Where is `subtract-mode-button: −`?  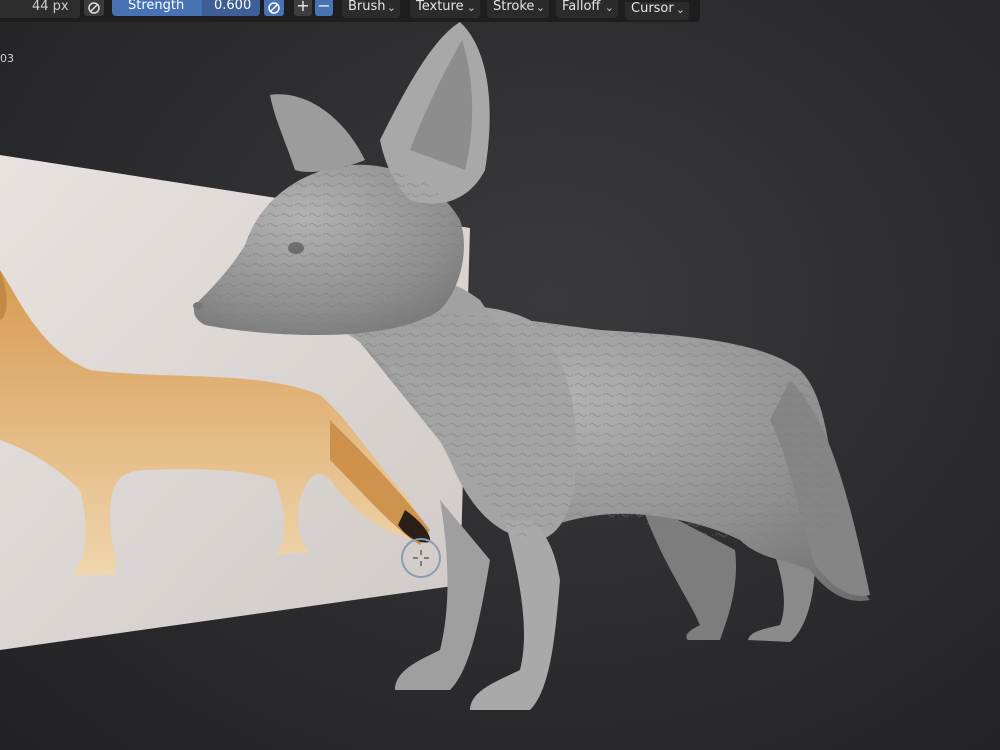
subtract-mode-button: − is located at coordinates (324, 8).